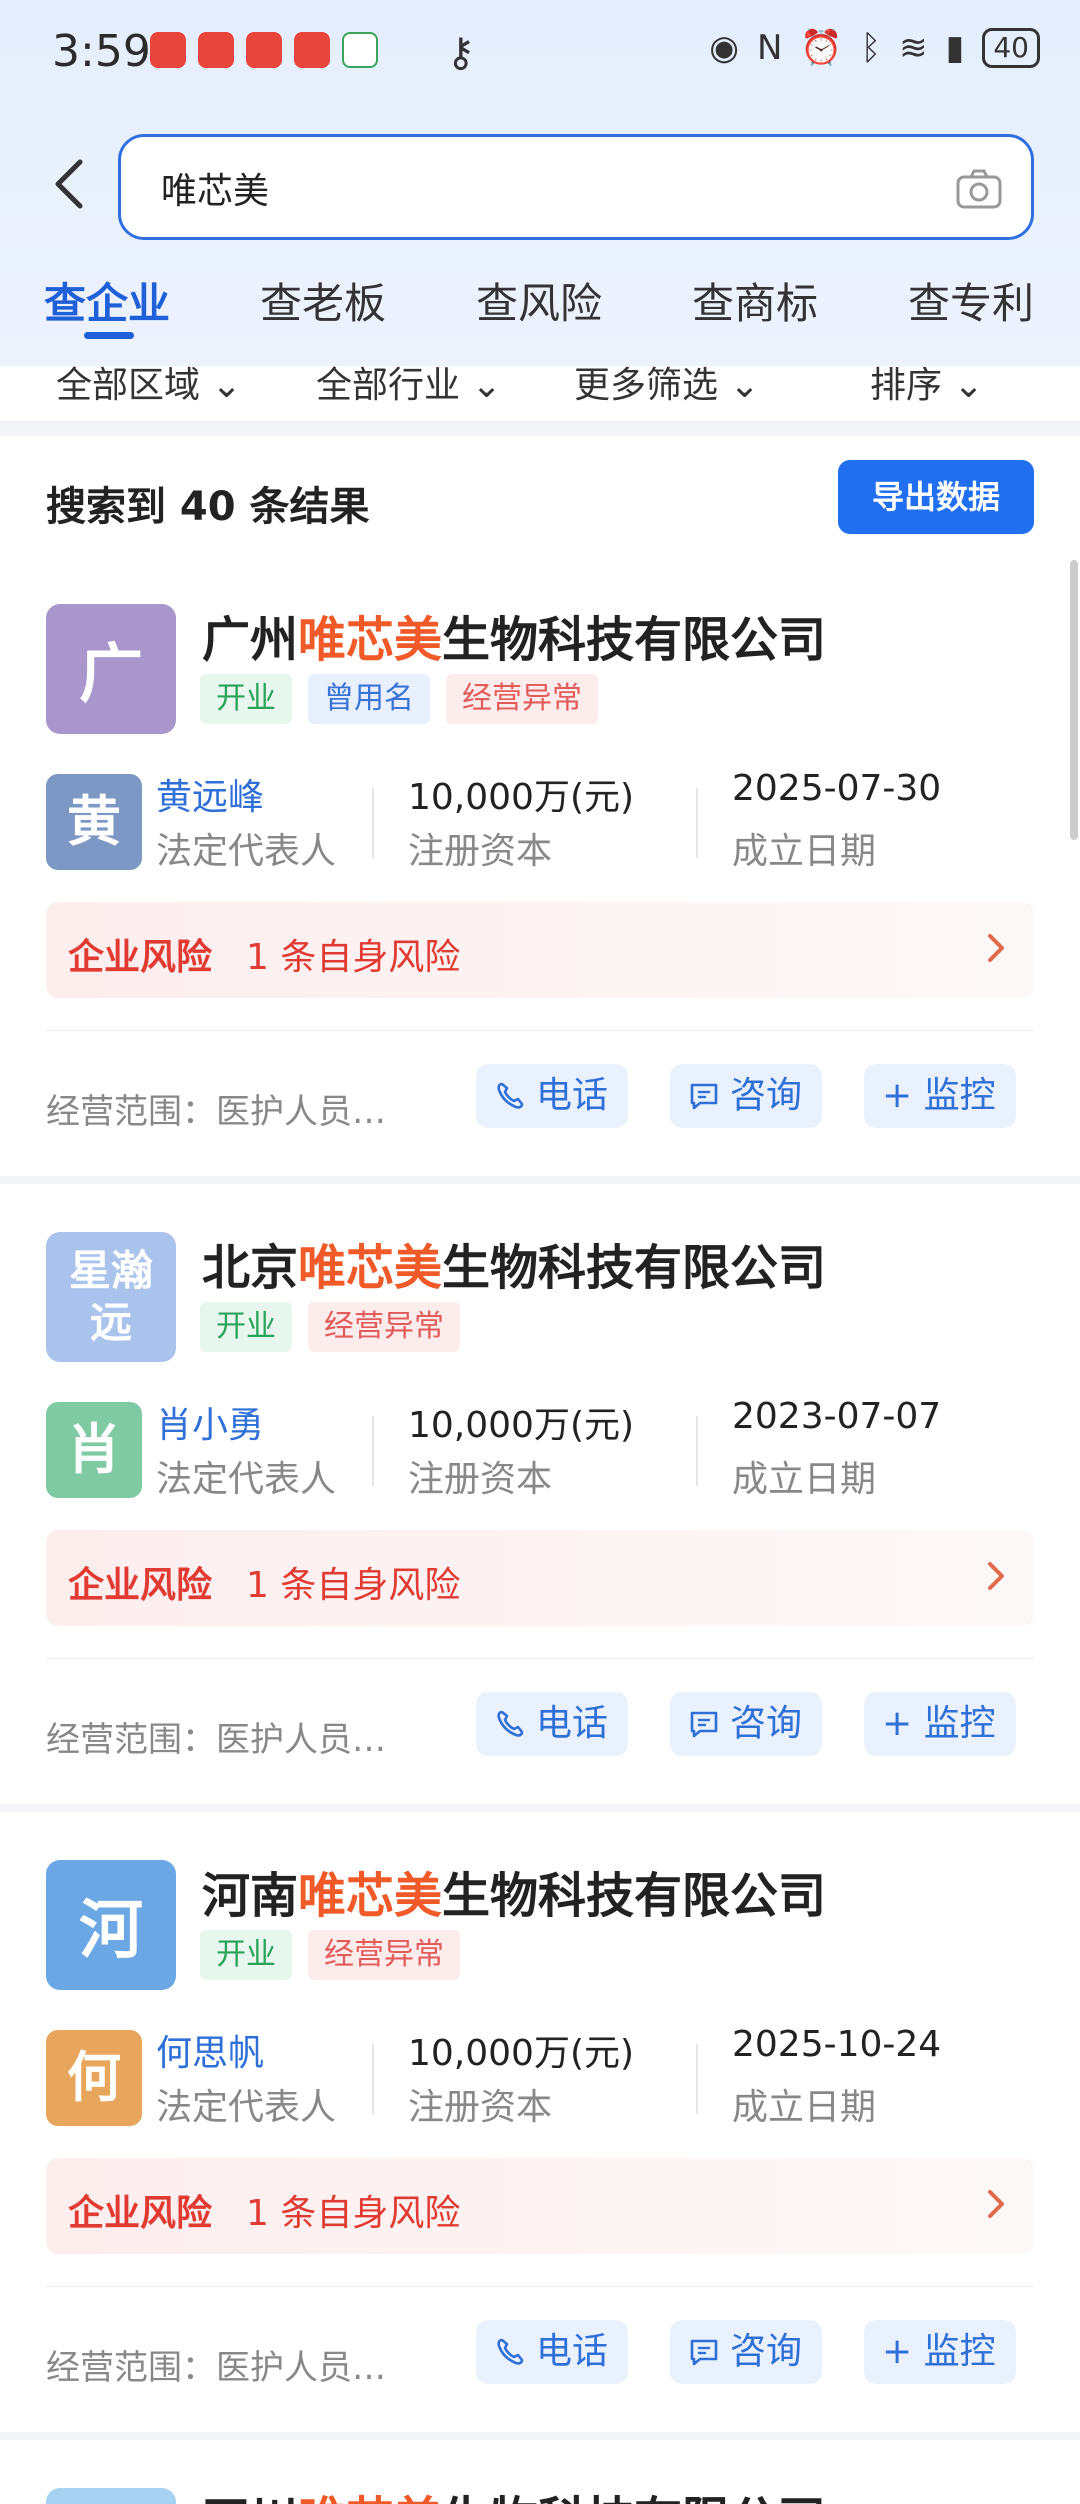 The height and width of the screenshot is (2504, 1080). I want to click on tab-boss: 查老板, so click(323, 300).